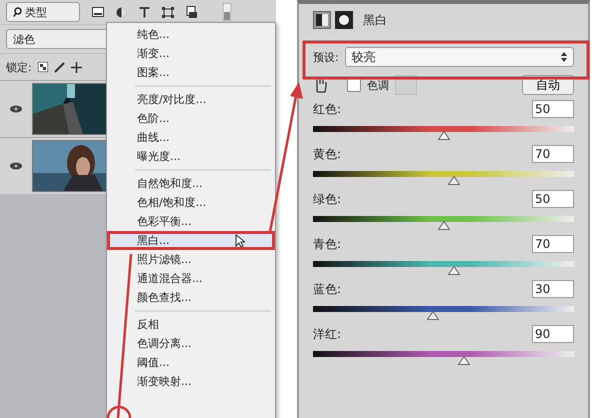 The width and height of the screenshot is (603, 418). I want to click on move-icon, so click(76, 67).